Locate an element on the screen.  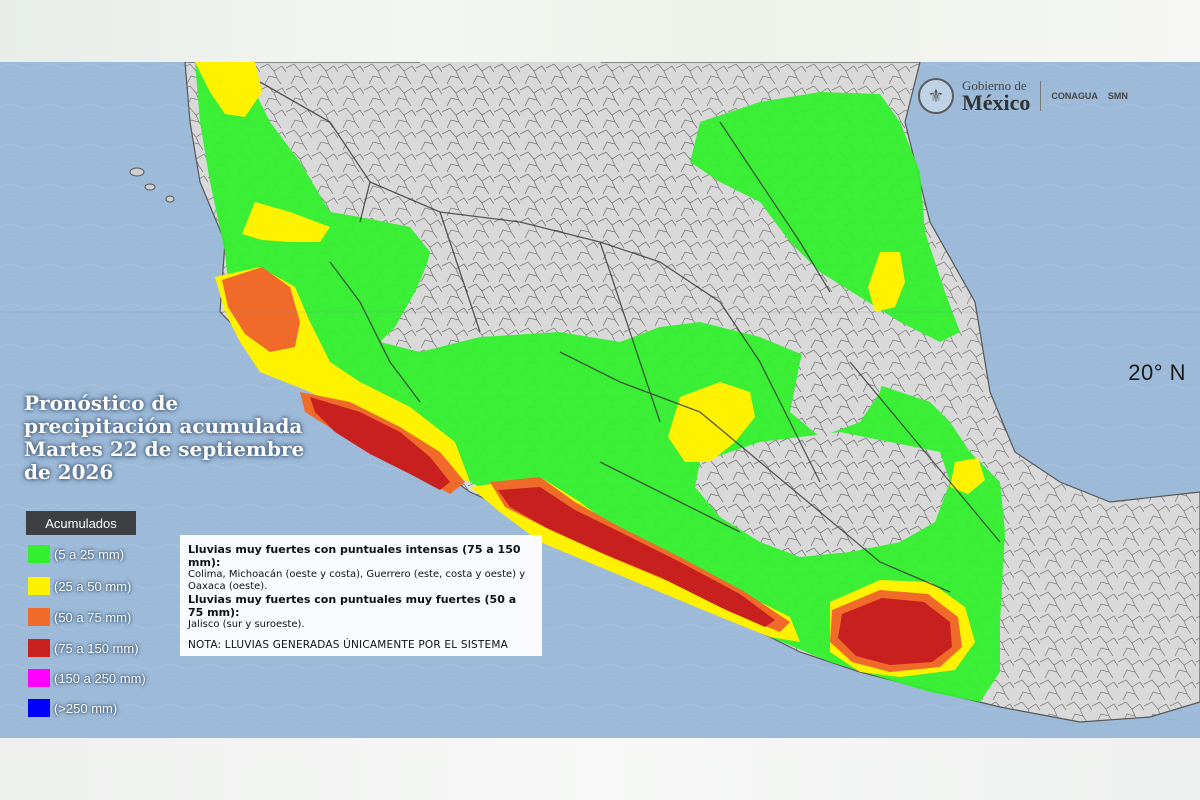
legend-item-over-250: (>250 mm) is located at coordinates (72, 708).